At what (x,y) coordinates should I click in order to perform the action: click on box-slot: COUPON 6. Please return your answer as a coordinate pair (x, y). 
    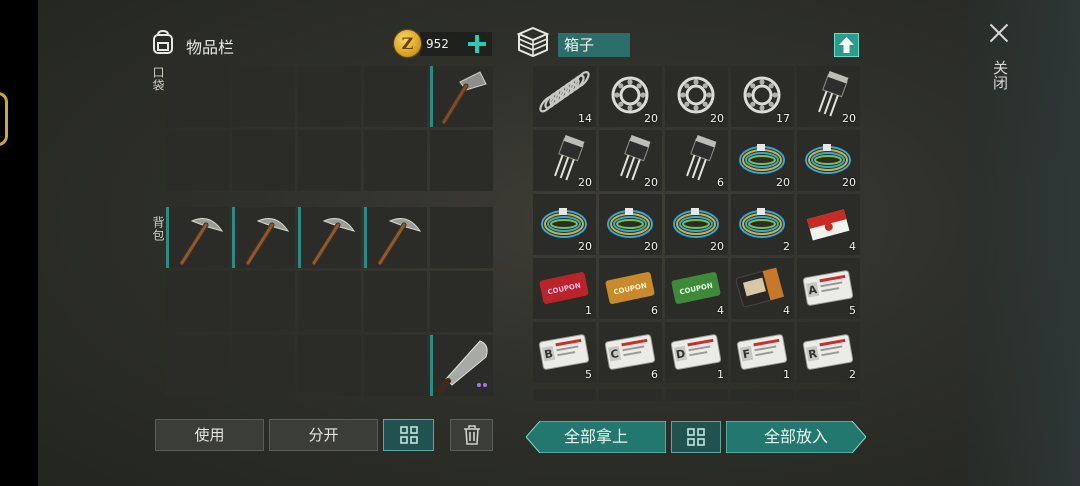
    Looking at the image, I should click on (630, 288).